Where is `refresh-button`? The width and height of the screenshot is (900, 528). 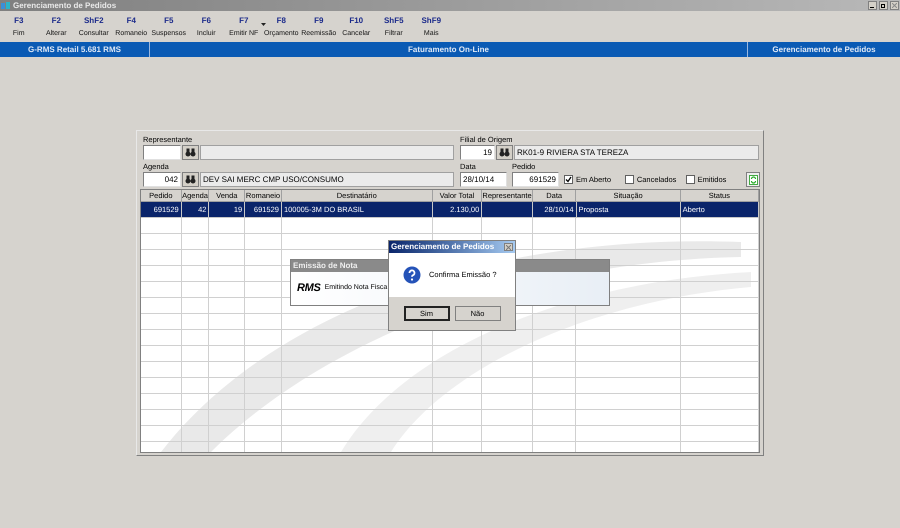
refresh-button is located at coordinates (753, 179).